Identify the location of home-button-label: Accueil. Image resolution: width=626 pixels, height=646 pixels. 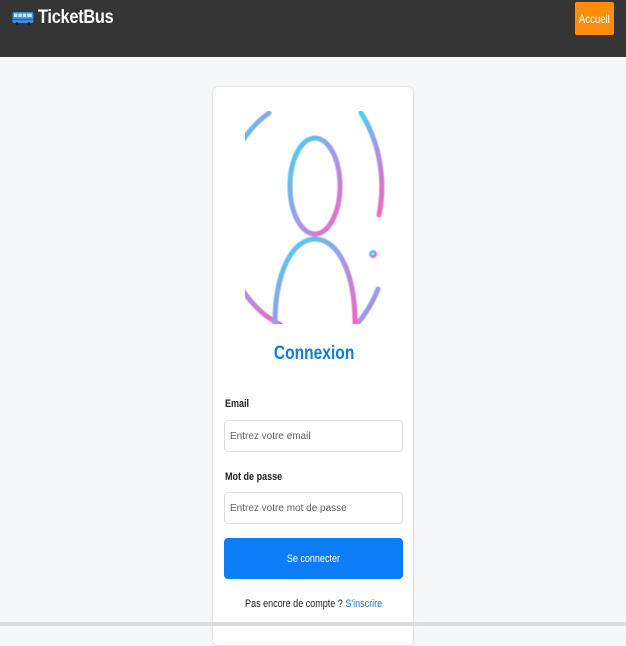
(594, 18).